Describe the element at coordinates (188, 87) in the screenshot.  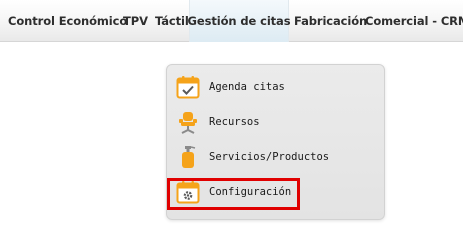
I see `calendar-check-icon` at that location.